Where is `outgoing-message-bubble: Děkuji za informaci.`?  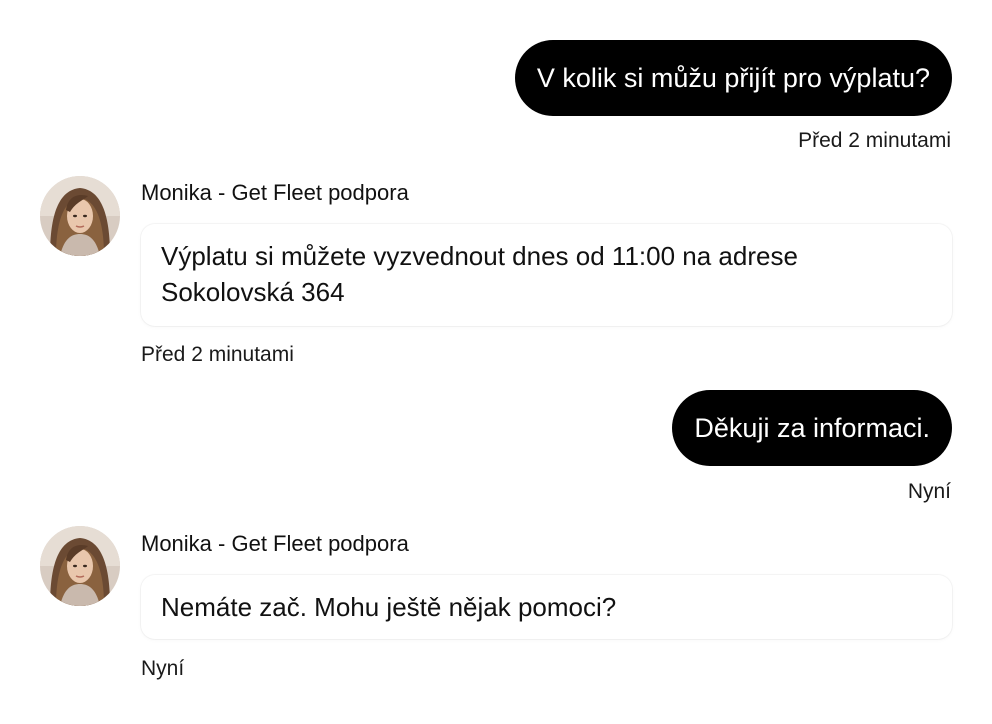 outgoing-message-bubble: Děkuji za informaci. is located at coordinates (812, 428).